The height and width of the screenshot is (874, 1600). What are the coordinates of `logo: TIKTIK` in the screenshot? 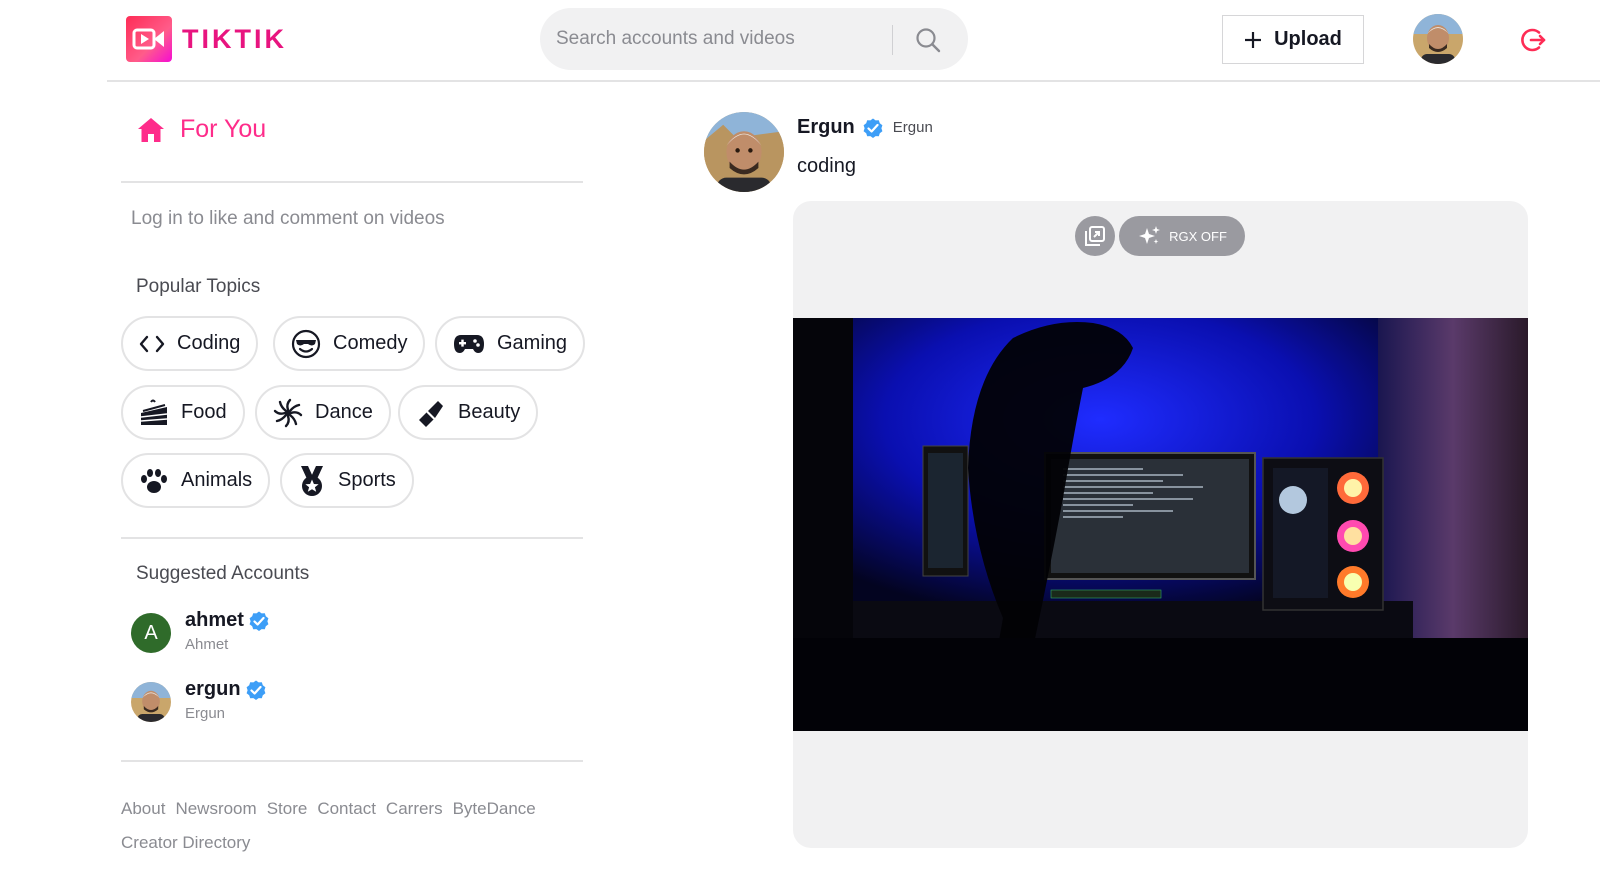 It's located at (206, 39).